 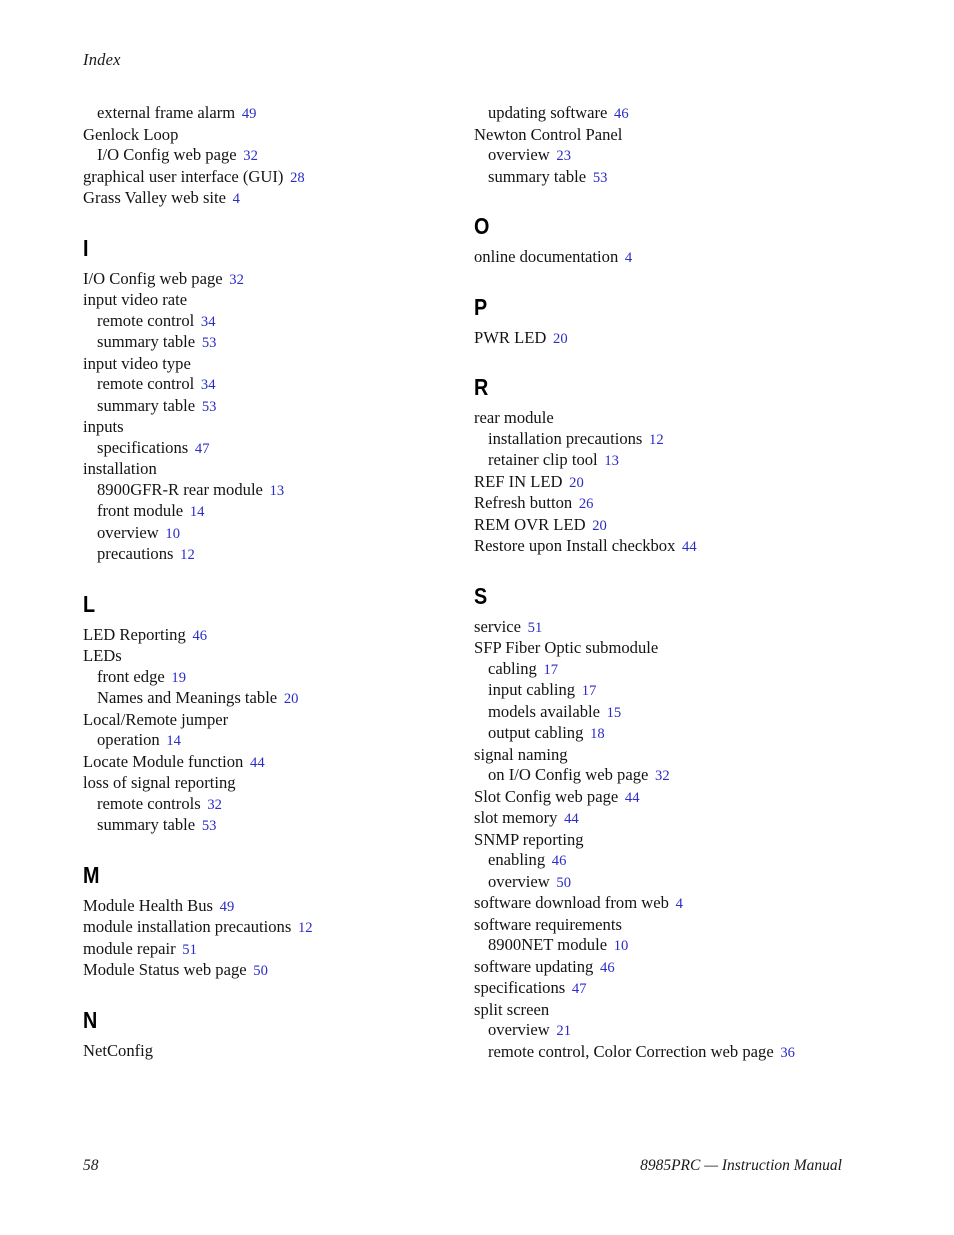 I want to click on index-entry: 8900NET module 10, so click(x=670, y=946).